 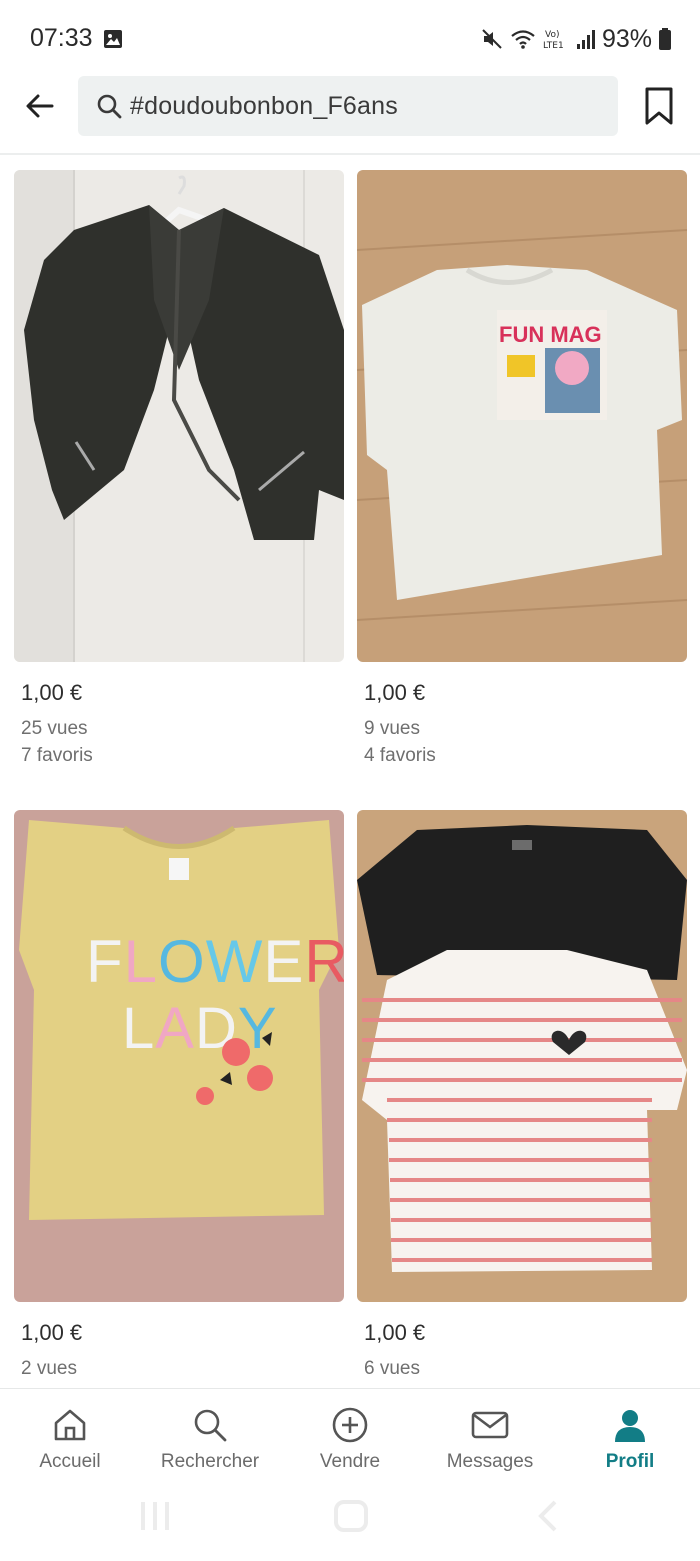 What do you see at coordinates (155, 1516) in the screenshot?
I see `recent-apps-icon` at bounding box center [155, 1516].